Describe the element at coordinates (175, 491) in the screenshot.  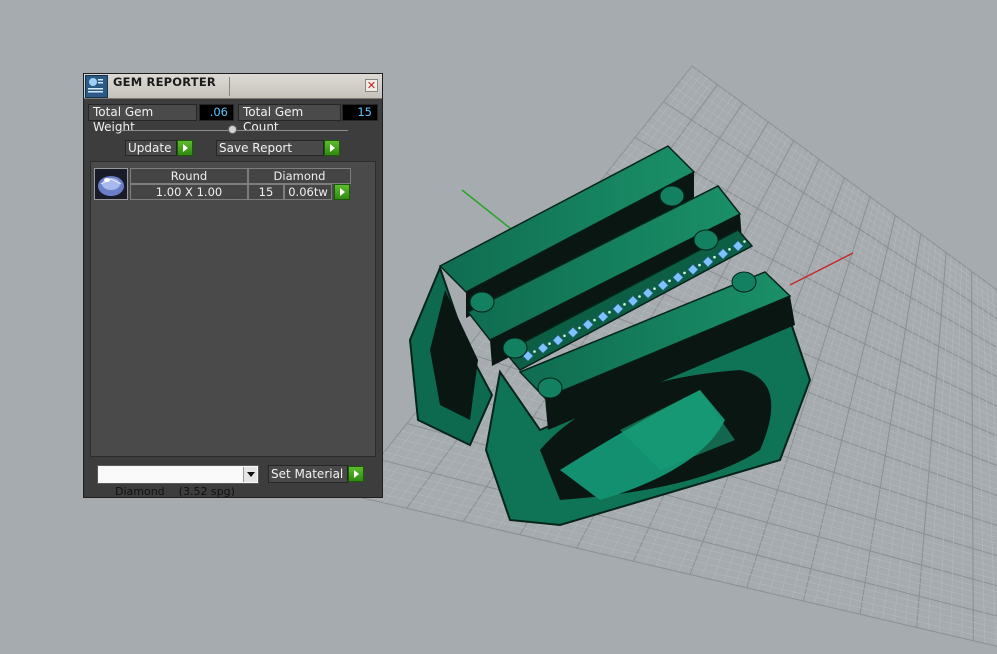
I see `material-select-value: Diamond (3.52 spg)` at that location.